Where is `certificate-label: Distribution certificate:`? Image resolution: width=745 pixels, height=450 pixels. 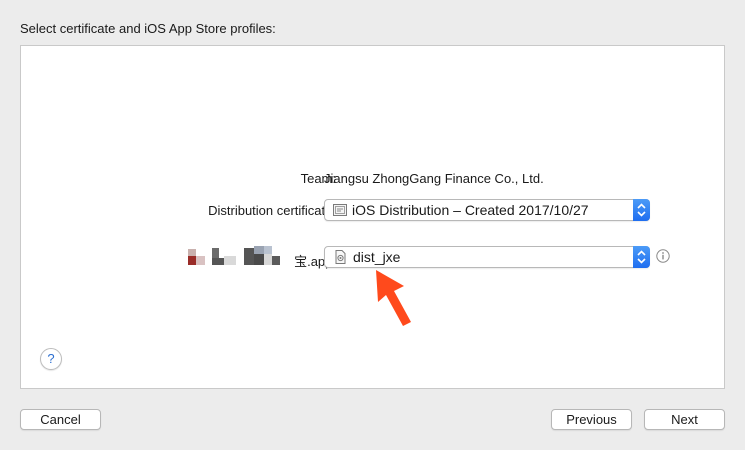
certificate-label: Distribution certificate: is located at coordinates (272, 210).